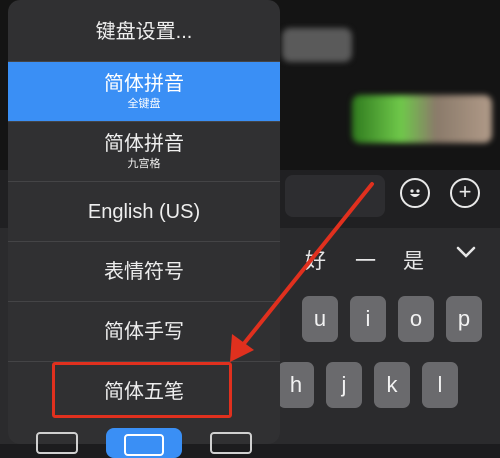  I want to click on plus-icon: +, so click(465, 191).